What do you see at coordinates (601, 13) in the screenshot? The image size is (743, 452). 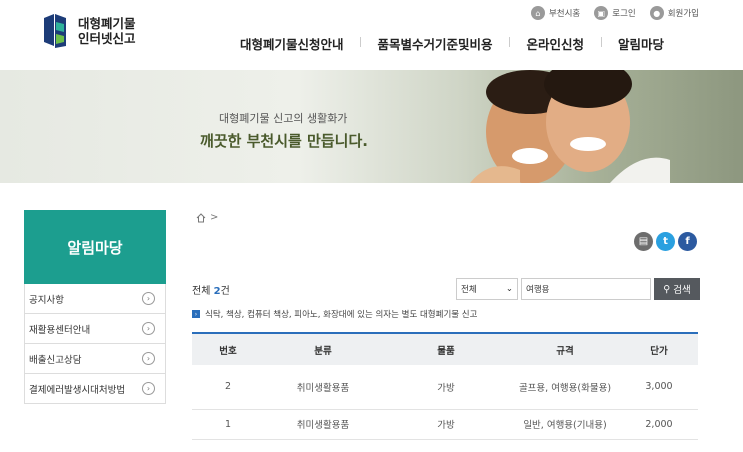 I see `lock-icon: ▣` at bounding box center [601, 13].